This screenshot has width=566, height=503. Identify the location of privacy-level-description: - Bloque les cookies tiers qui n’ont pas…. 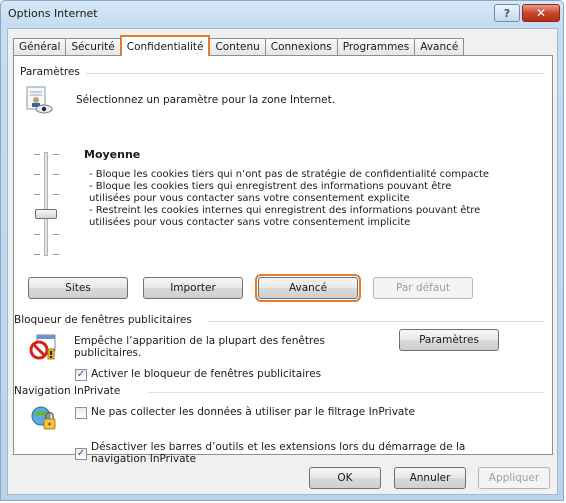
(289, 198).